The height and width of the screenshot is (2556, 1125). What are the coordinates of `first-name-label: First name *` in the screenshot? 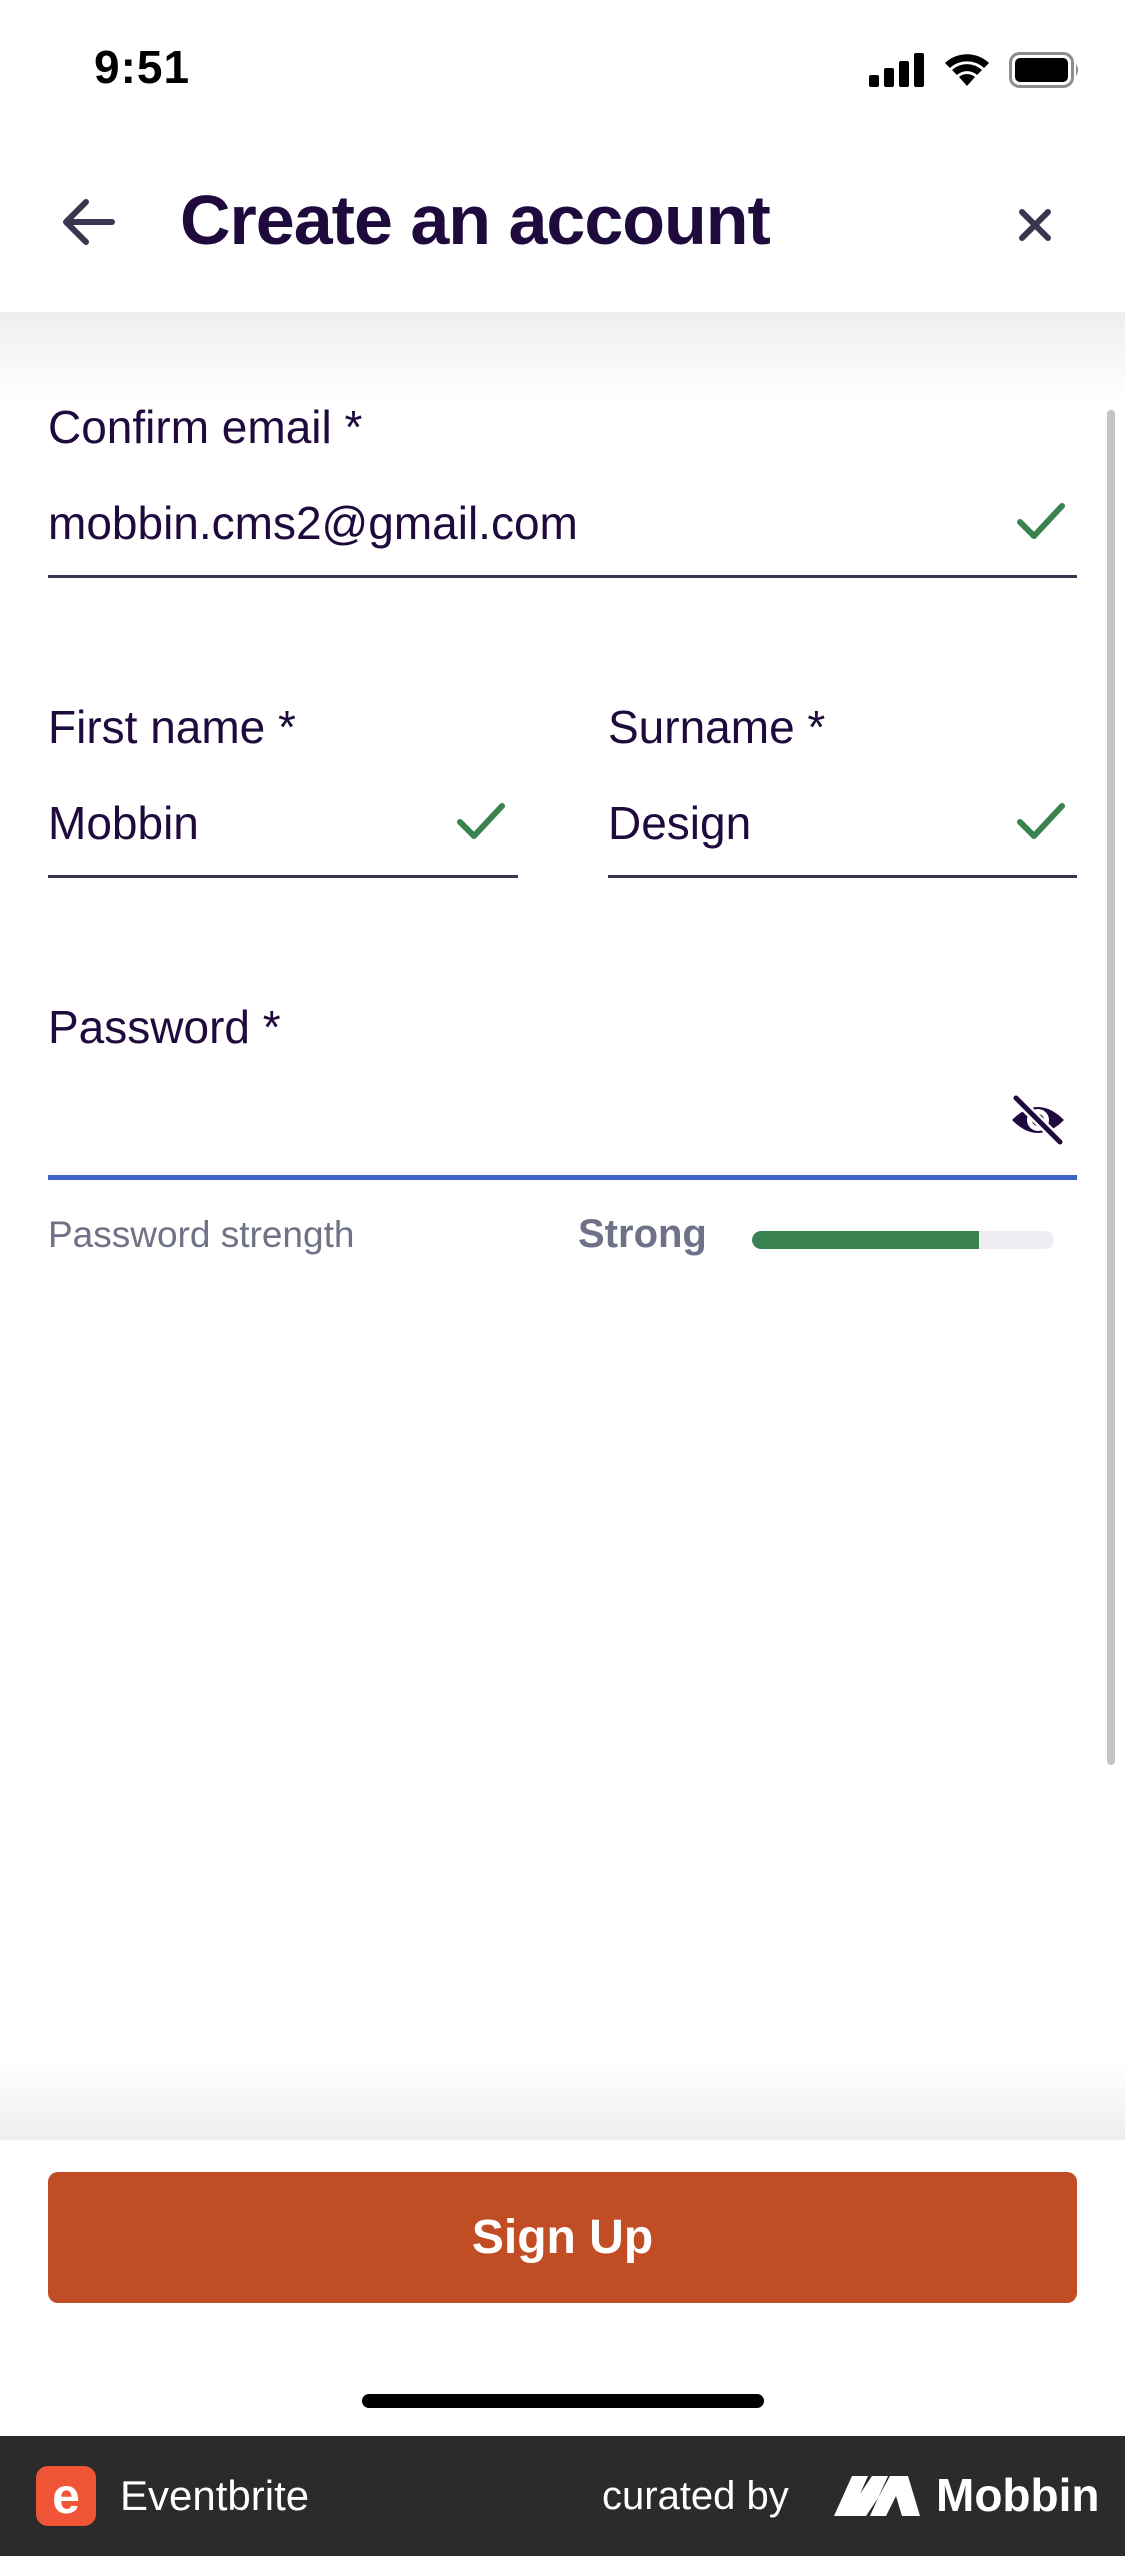 It's located at (172, 727).